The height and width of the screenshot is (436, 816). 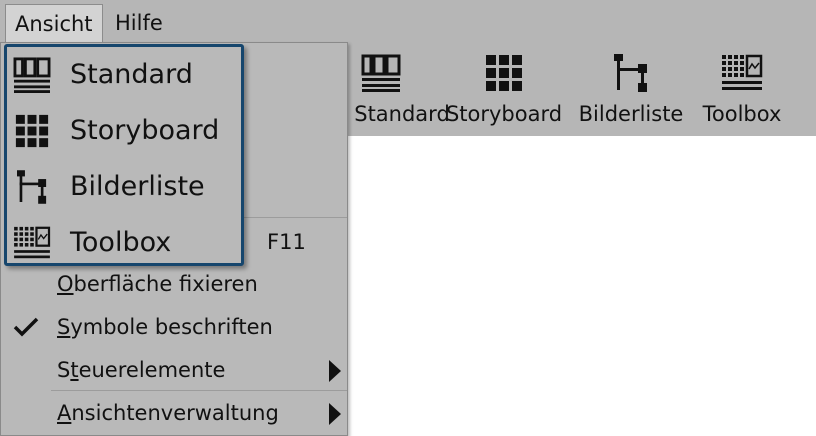 What do you see at coordinates (145, 130) in the screenshot?
I see `submenu-storyboard-label: Storyboard` at bounding box center [145, 130].